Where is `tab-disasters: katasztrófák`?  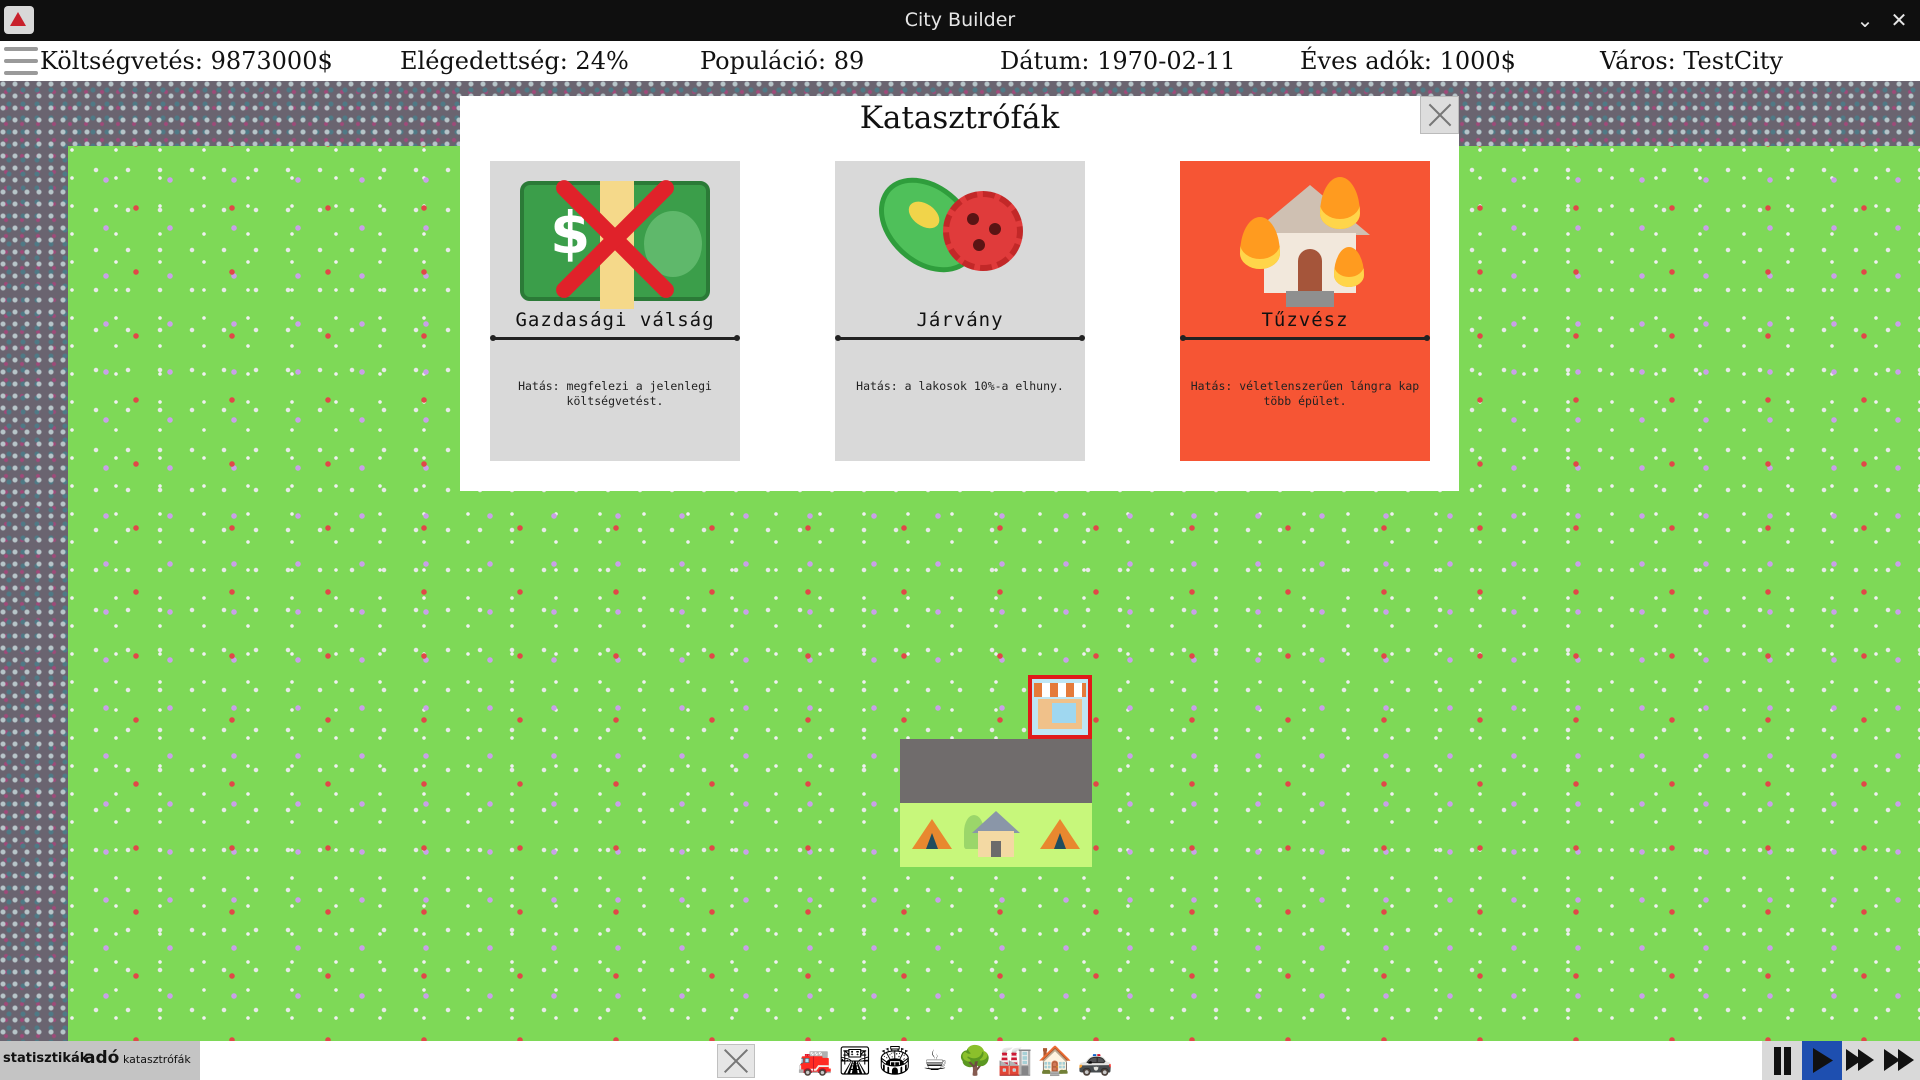 tab-disasters: katasztrófák is located at coordinates (157, 1059).